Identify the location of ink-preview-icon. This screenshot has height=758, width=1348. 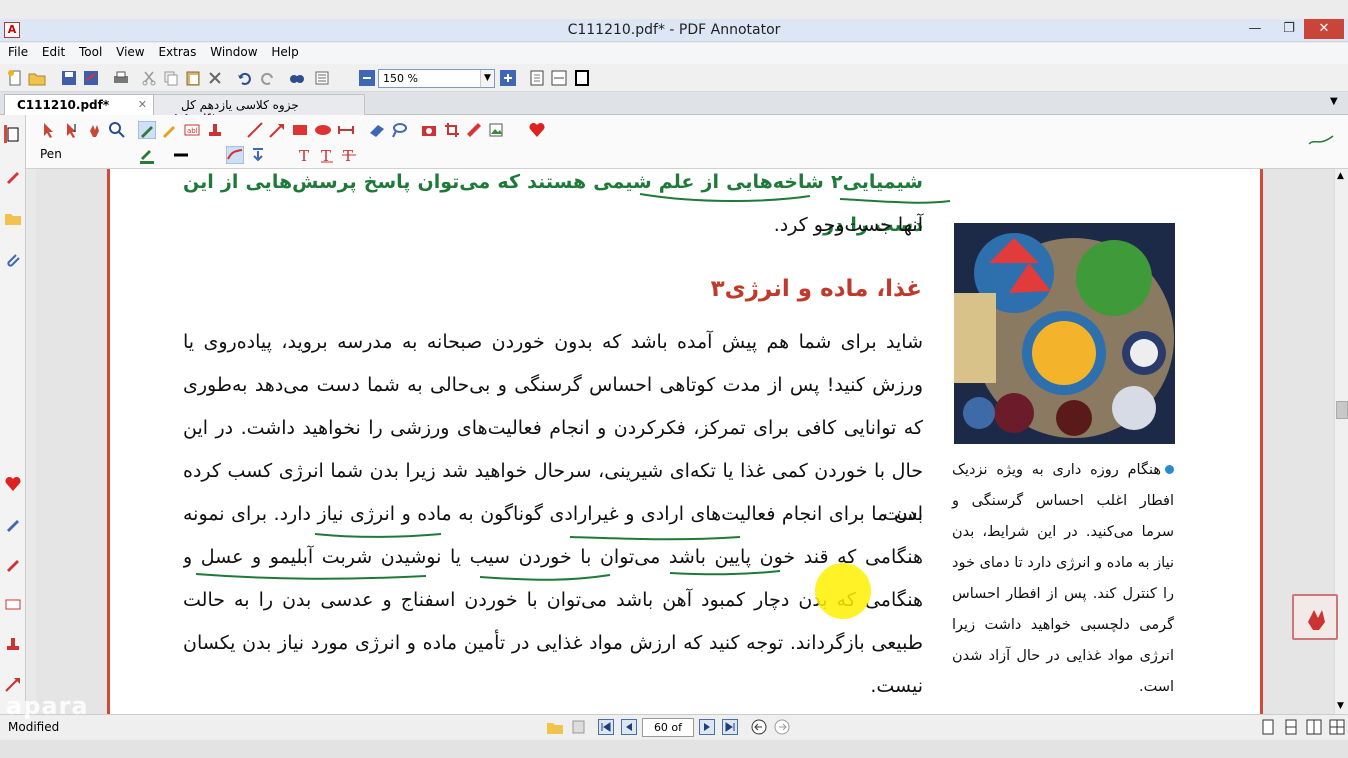
(1321, 139).